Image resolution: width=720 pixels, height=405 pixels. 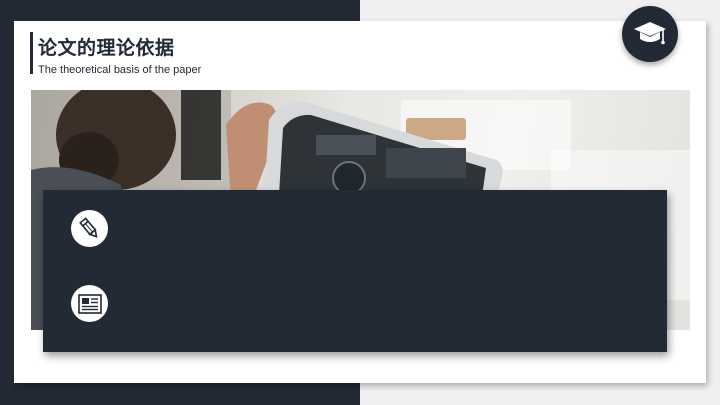 I want to click on graduation-cap-icon, so click(x=650, y=33).